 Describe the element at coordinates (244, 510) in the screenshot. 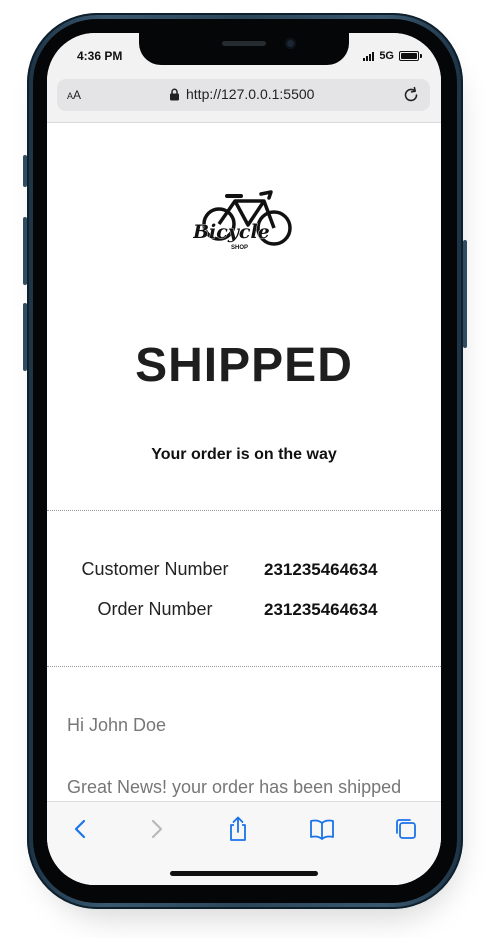

I see `top-divider` at that location.